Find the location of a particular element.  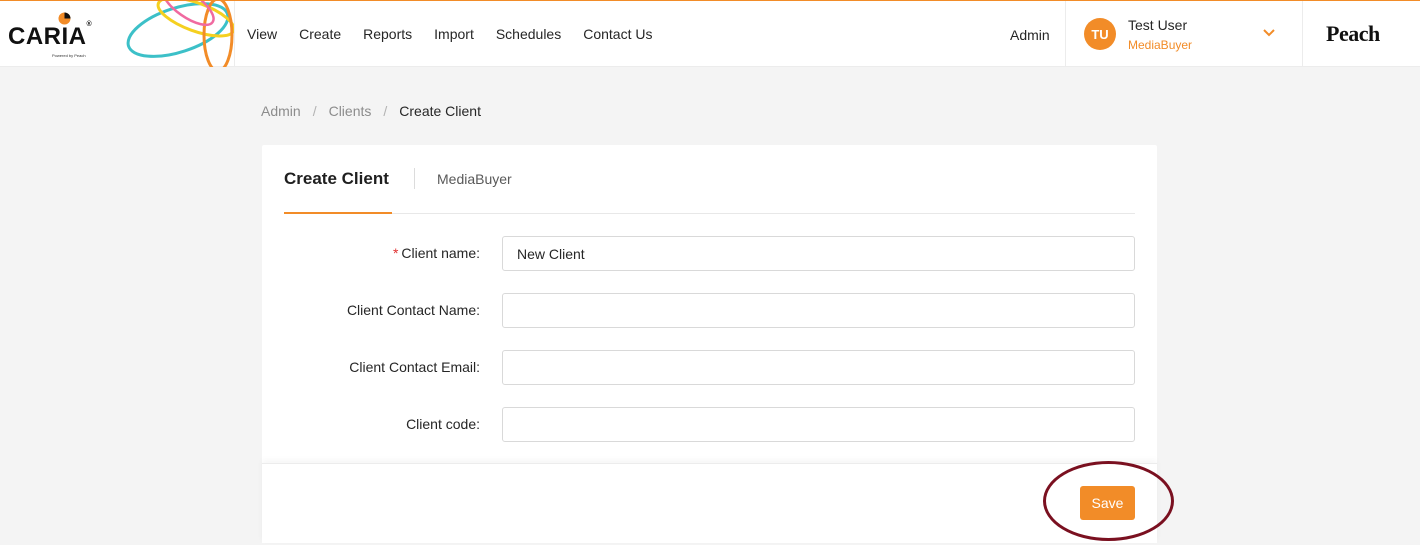

tab-mediabuyer: MediaBuyer is located at coordinates (474, 179).